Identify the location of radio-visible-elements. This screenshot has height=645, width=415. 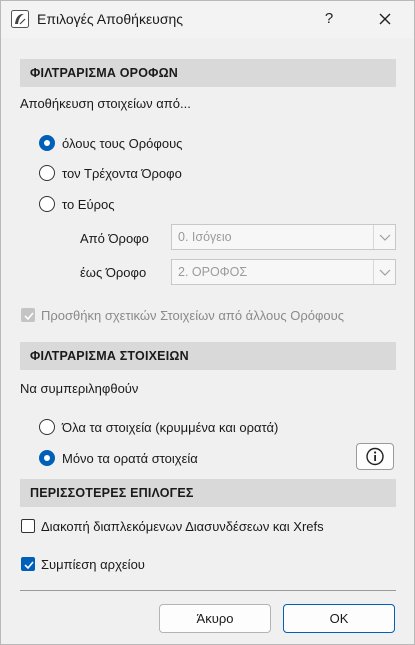
(47, 458).